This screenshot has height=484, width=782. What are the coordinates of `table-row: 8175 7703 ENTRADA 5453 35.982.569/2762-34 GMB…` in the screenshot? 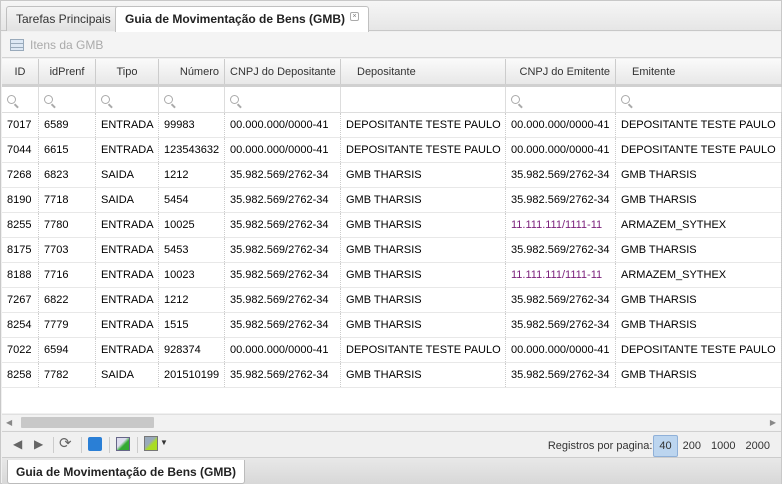 It's located at (392, 250).